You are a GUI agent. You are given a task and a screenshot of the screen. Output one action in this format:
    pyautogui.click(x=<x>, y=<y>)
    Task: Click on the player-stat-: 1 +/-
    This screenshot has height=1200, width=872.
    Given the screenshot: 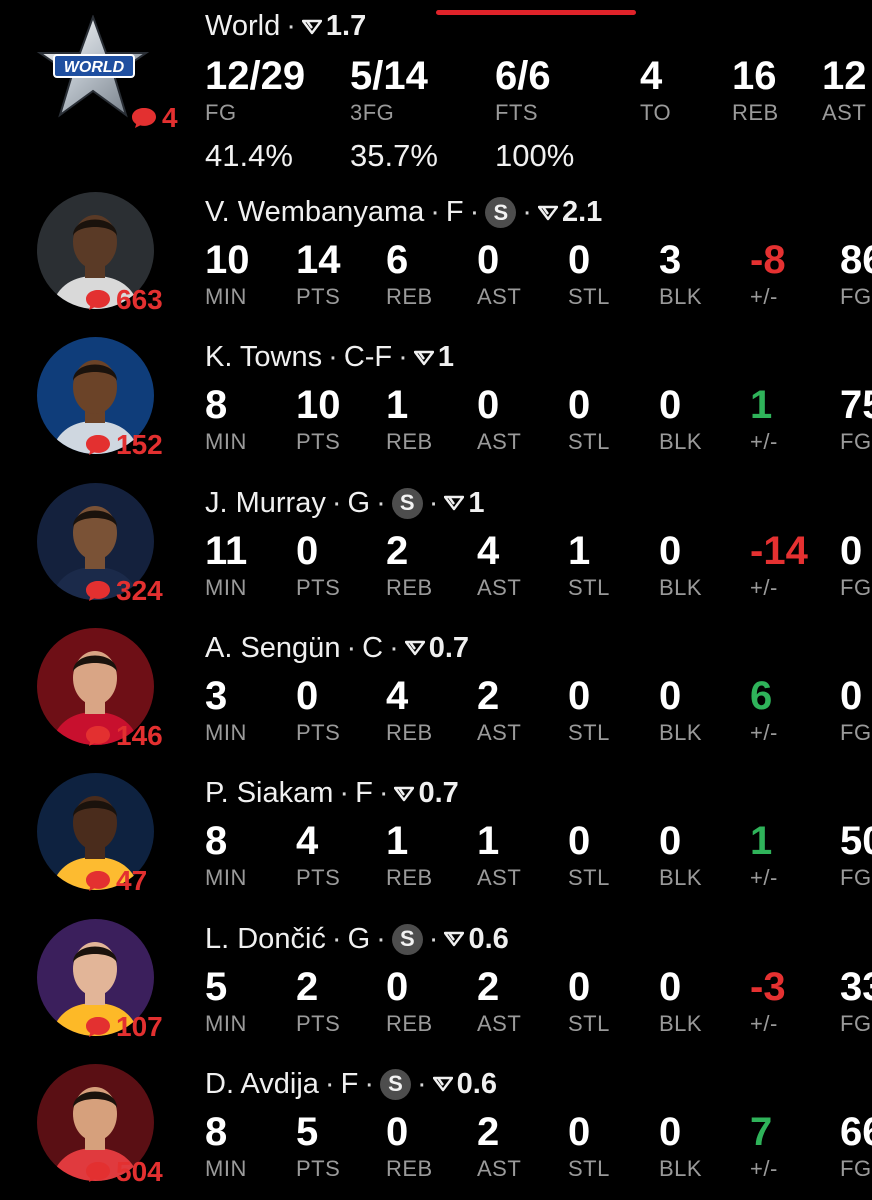 What is the action you would take?
    pyautogui.click(x=764, y=855)
    